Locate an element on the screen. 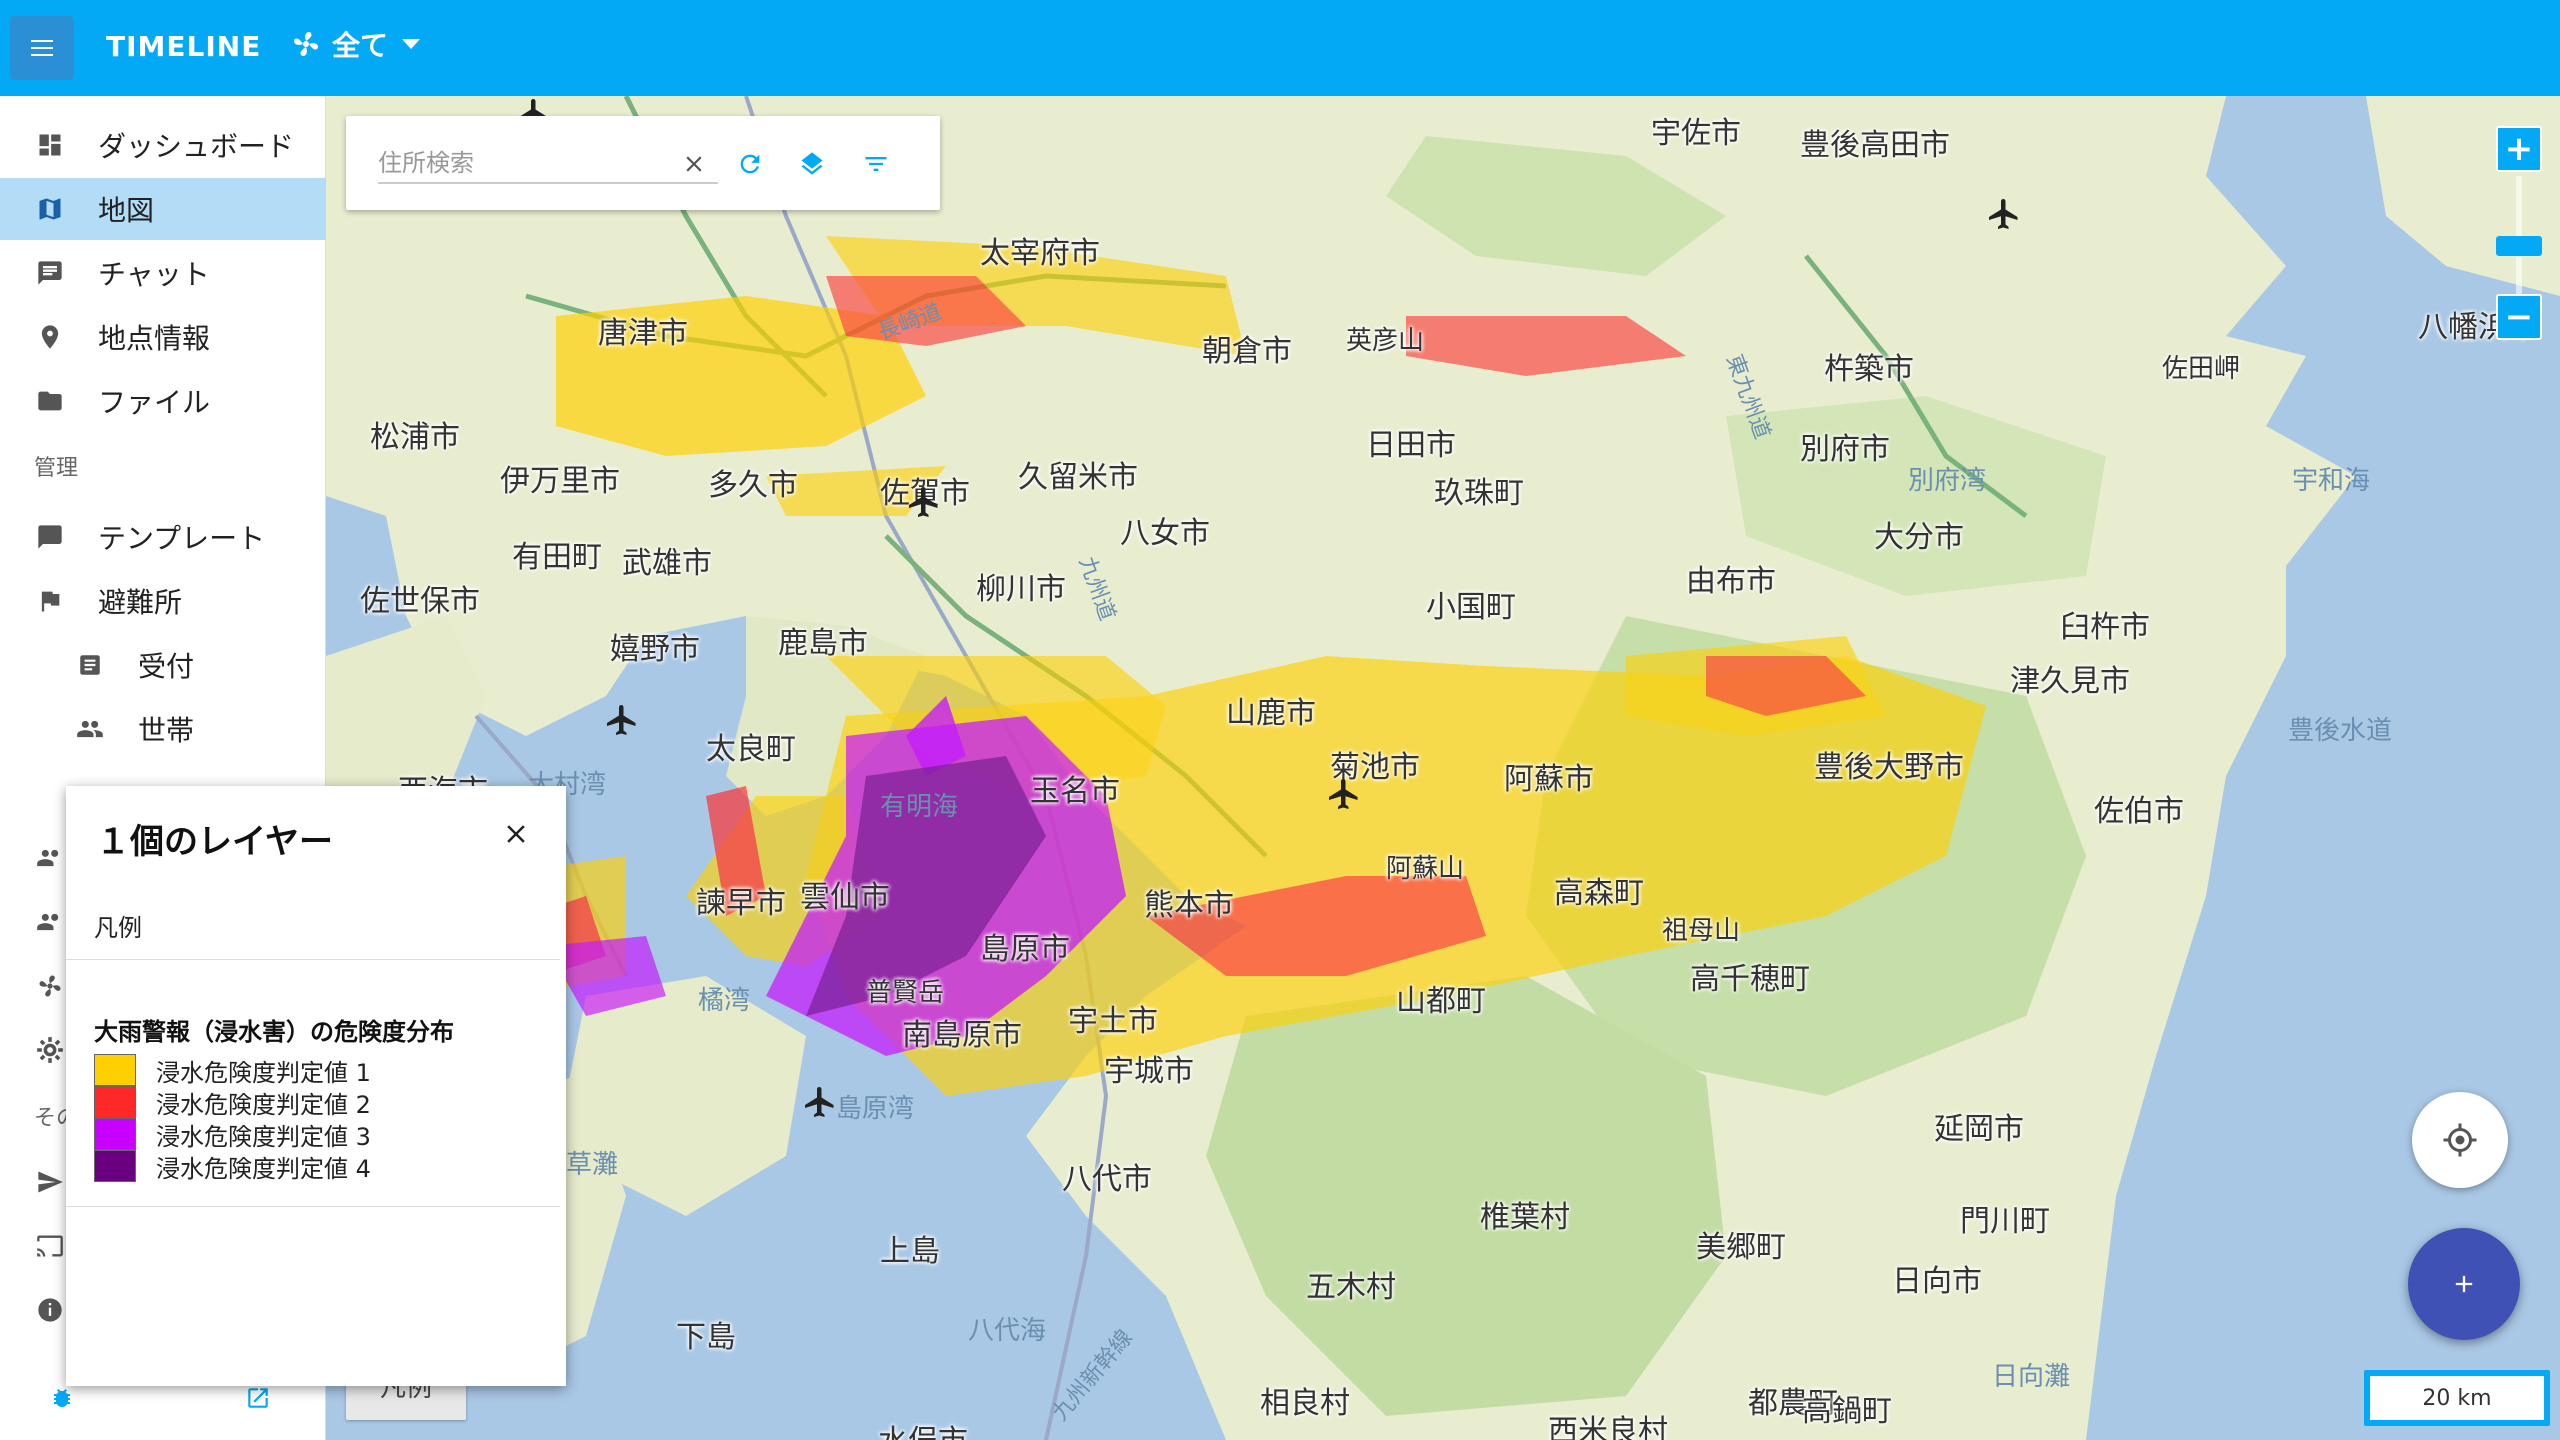 The height and width of the screenshot is (1440, 2560). legend-entry-label: 浸水危険度判定値 3 is located at coordinates (263, 1136).